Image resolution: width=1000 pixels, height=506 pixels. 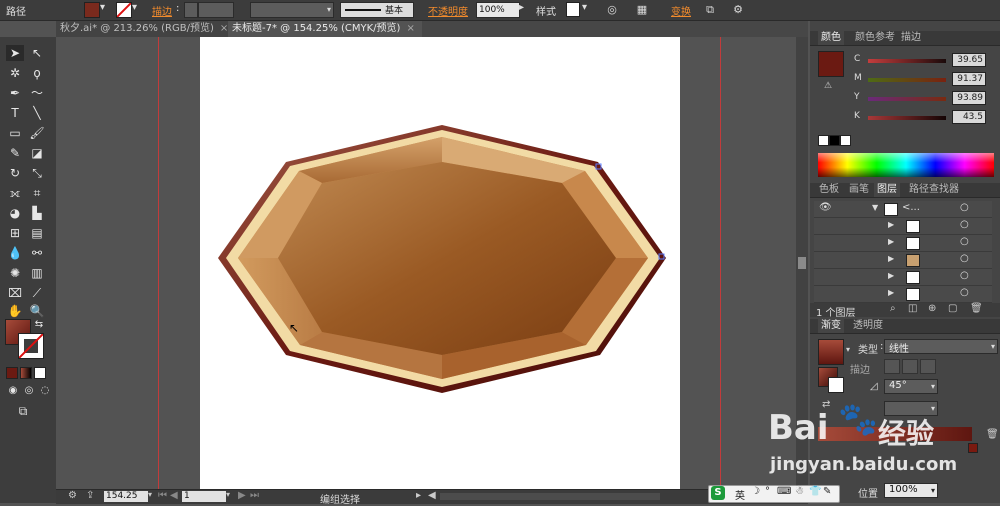 I want to click on free-transform-tool-icon: ⌗, so click(x=37, y=193).